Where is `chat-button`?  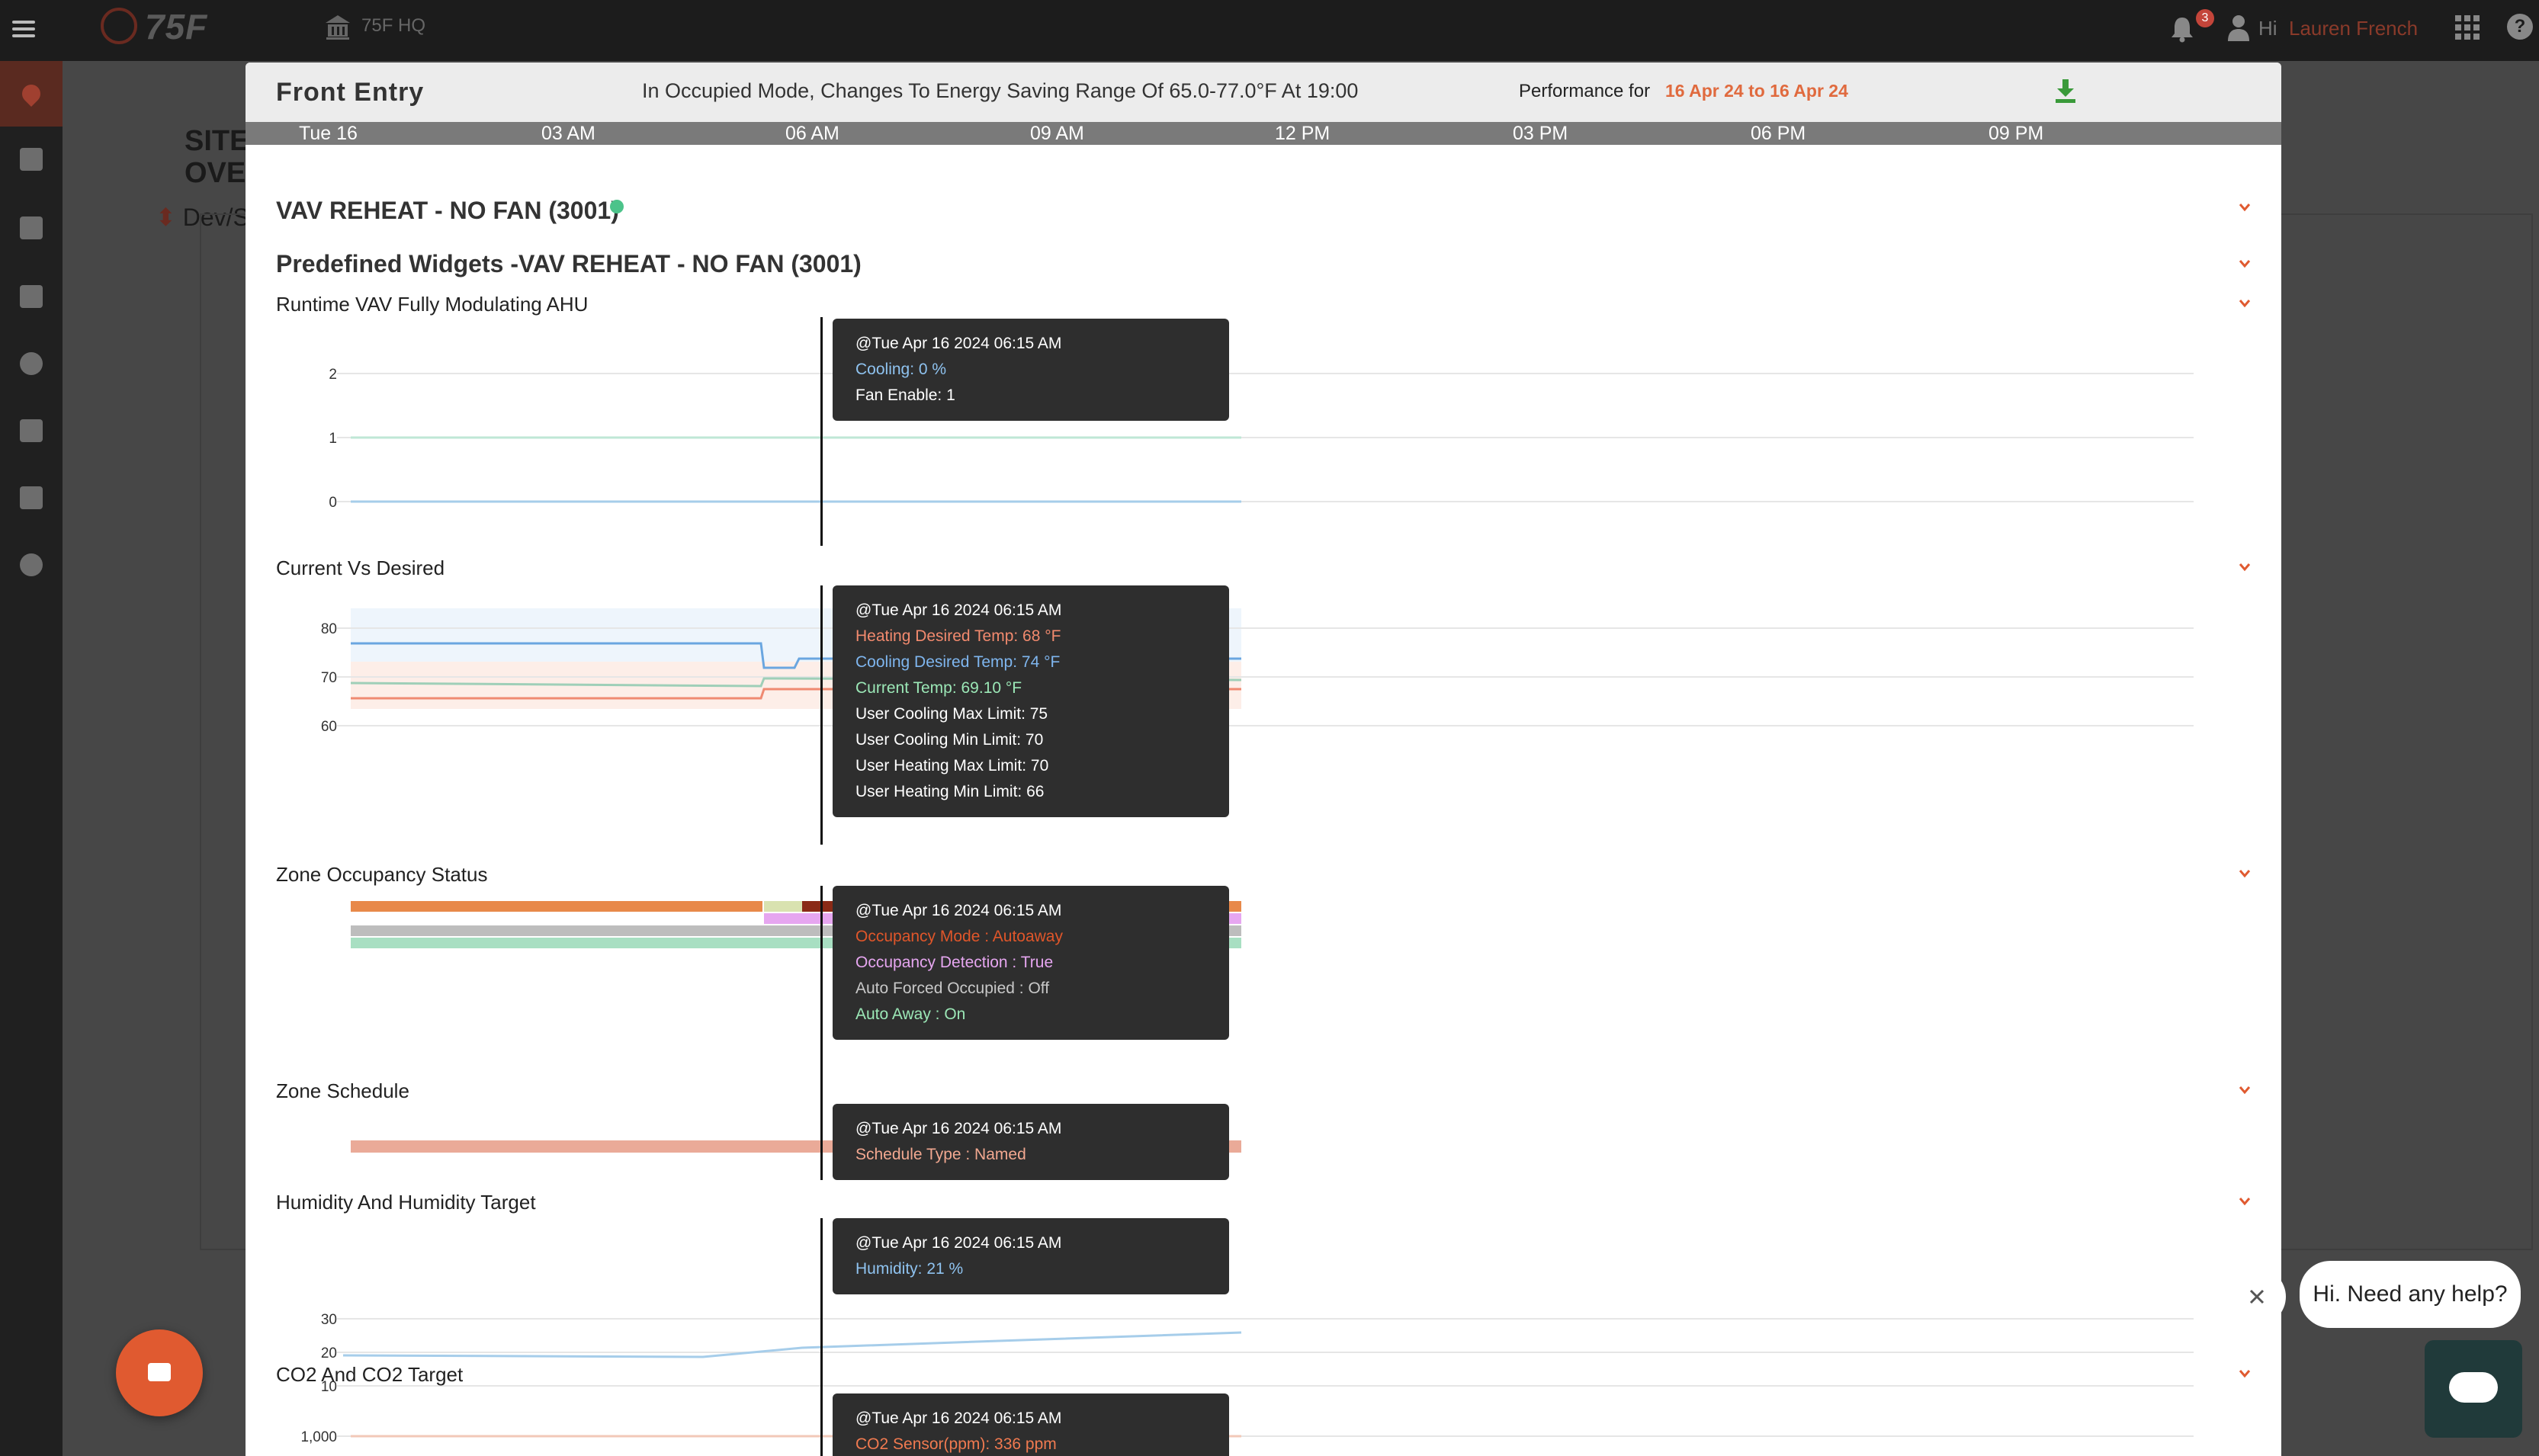 chat-button is located at coordinates (159, 1372).